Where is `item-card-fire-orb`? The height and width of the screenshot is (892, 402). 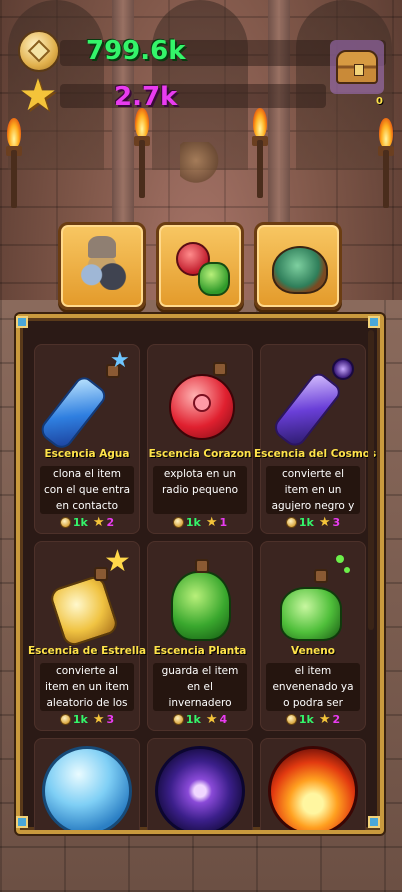
item-card-fire-orb is located at coordinates (313, 784).